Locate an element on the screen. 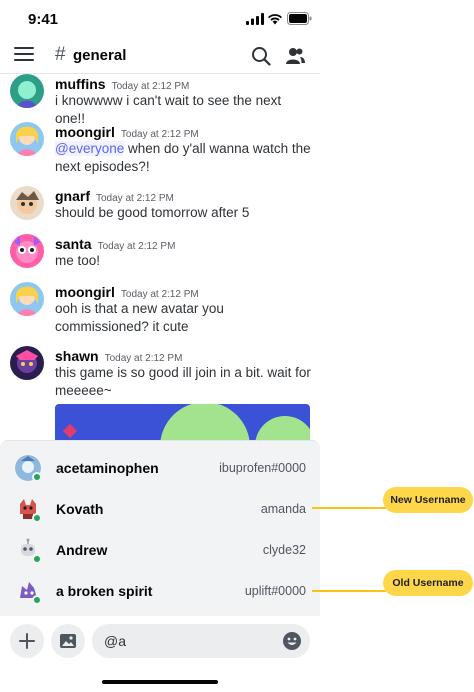  autocomplete-display-name: acetaminophen is located at coordinates (107, 468).